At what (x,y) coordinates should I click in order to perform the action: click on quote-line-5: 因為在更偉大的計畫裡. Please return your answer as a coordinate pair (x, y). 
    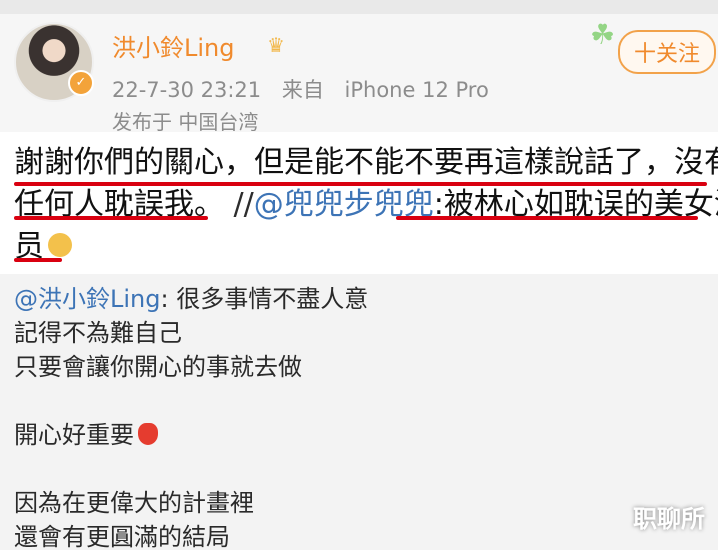
    Looking at the image, I should click on (134, 503).